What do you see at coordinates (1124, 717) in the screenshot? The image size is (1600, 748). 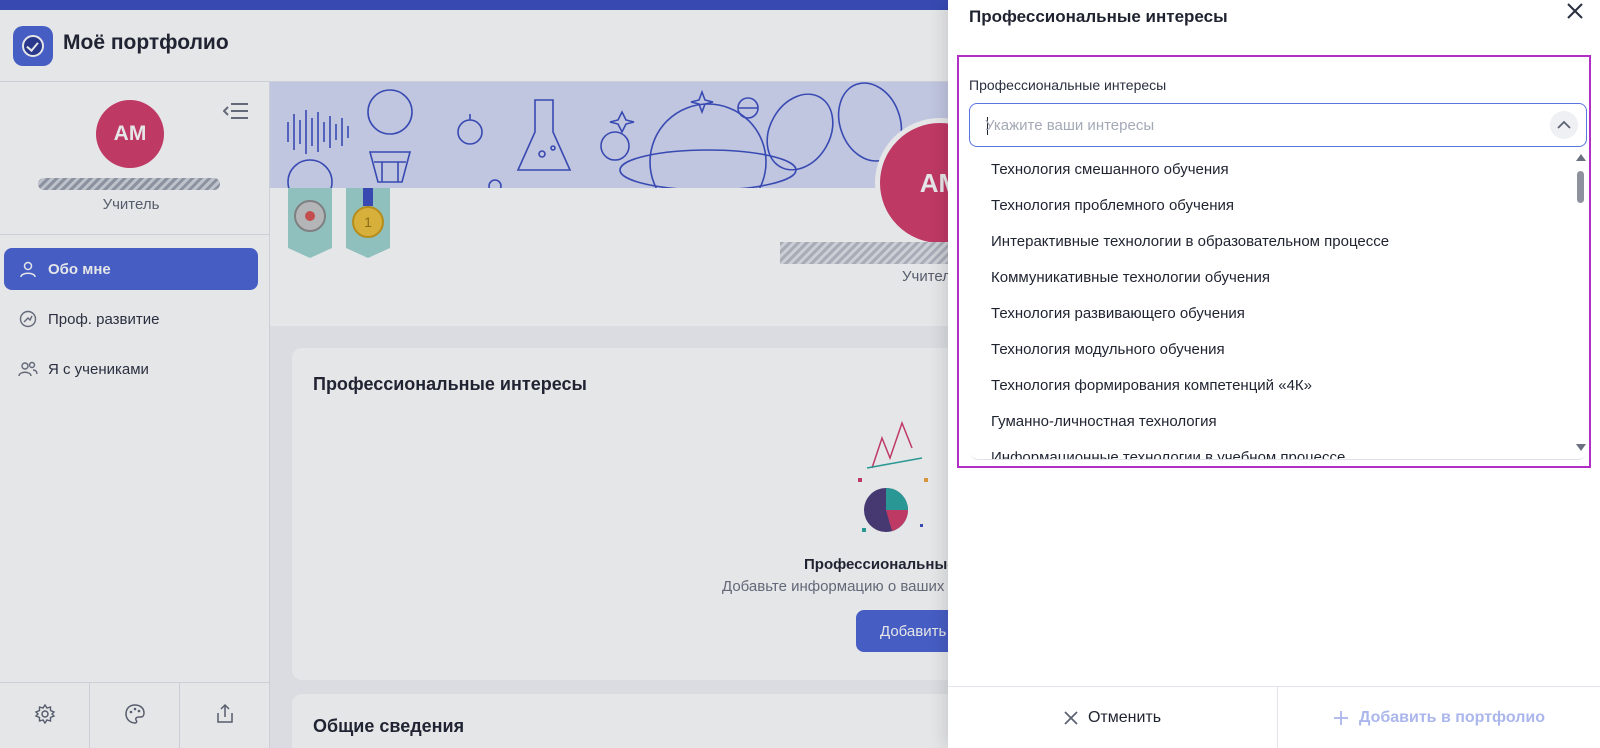 I see `cancel-label: Отменить` at bounding box center [1124, 717].